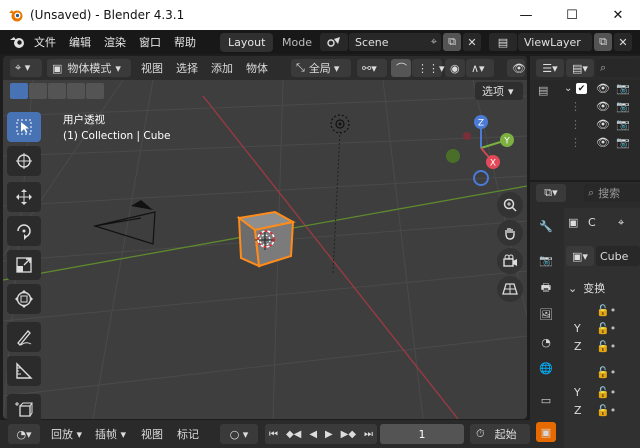 Image resolution: width=640 pixels, height=448 pixels. Describe the element at coordinates (185, 42) in the screenshot. I see `menu-help: 帮助` at that location.